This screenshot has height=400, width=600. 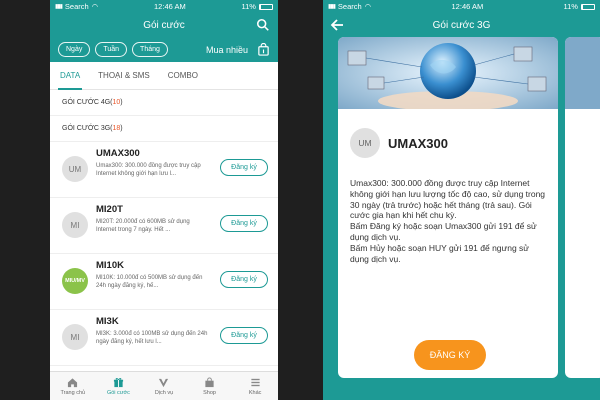 I want to click on section-4g: GÓI CƯỚC 4G(10), so click(x=164, y=103).